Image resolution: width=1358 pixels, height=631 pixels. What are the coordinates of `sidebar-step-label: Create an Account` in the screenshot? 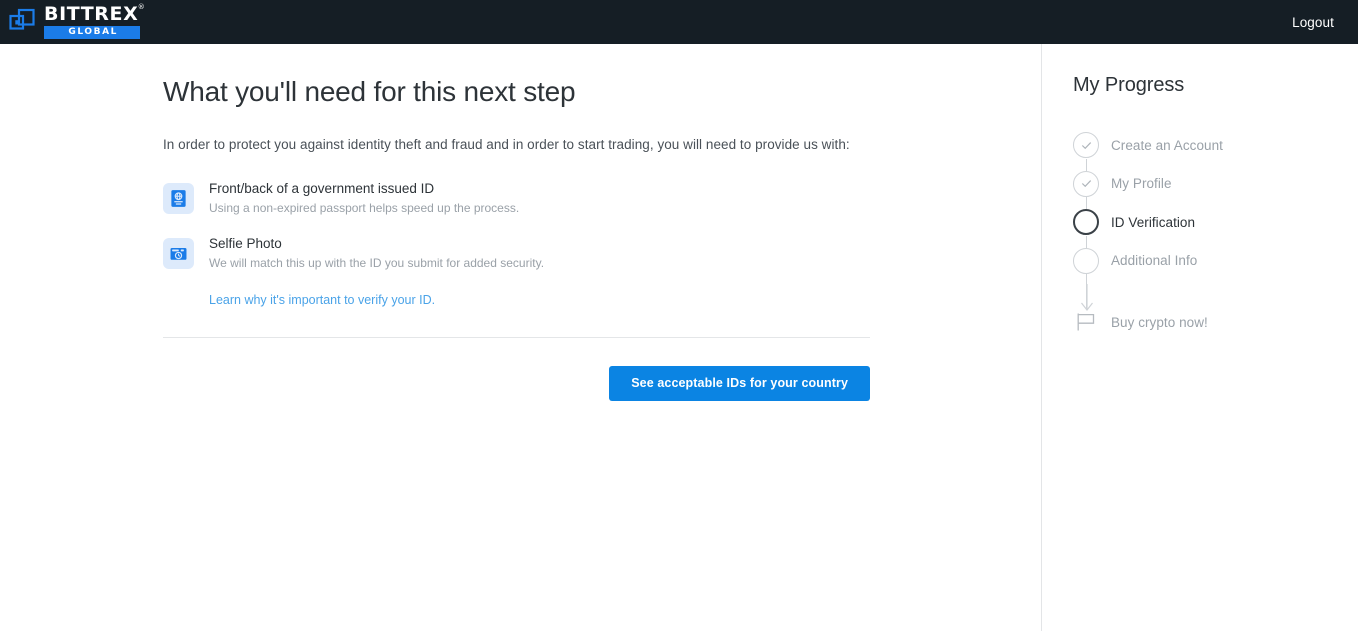 It's located at (1167, 145).